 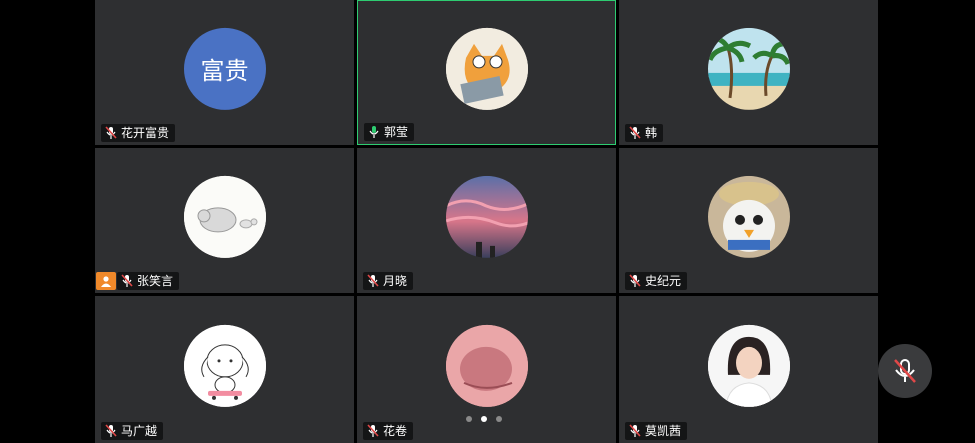 I want to click on participant-label: 韩, so click(x=644, y=133).